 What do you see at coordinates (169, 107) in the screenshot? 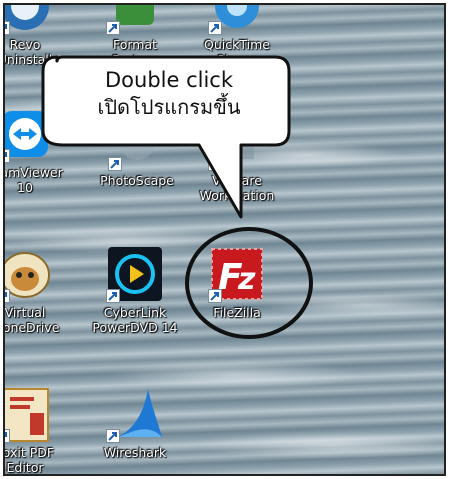
I see `callout-line2: เปิดโปรแกรมขึ้น` at bounding box center [169, 107].